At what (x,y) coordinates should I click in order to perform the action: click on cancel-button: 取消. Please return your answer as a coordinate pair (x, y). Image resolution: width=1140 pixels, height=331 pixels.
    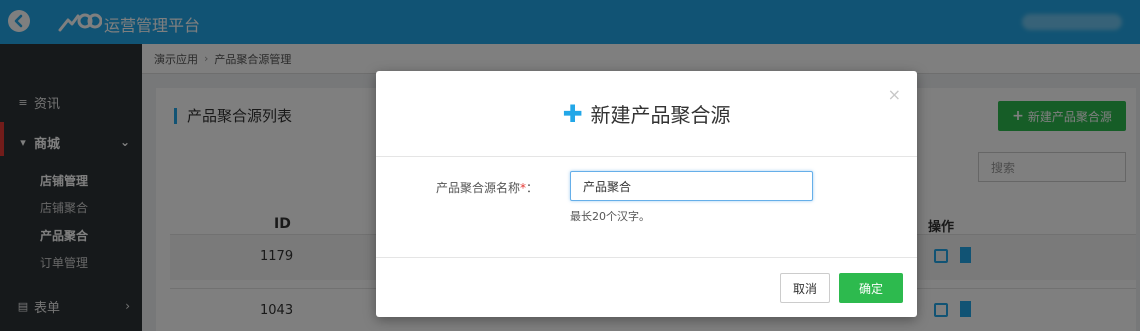
    Looking at the image, I should click on (805, 288).